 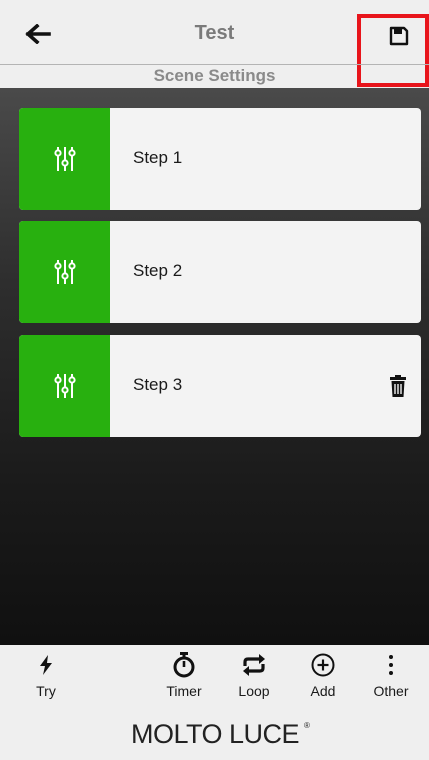 I want to click on other-button: Other, so click(x=391, y=675).